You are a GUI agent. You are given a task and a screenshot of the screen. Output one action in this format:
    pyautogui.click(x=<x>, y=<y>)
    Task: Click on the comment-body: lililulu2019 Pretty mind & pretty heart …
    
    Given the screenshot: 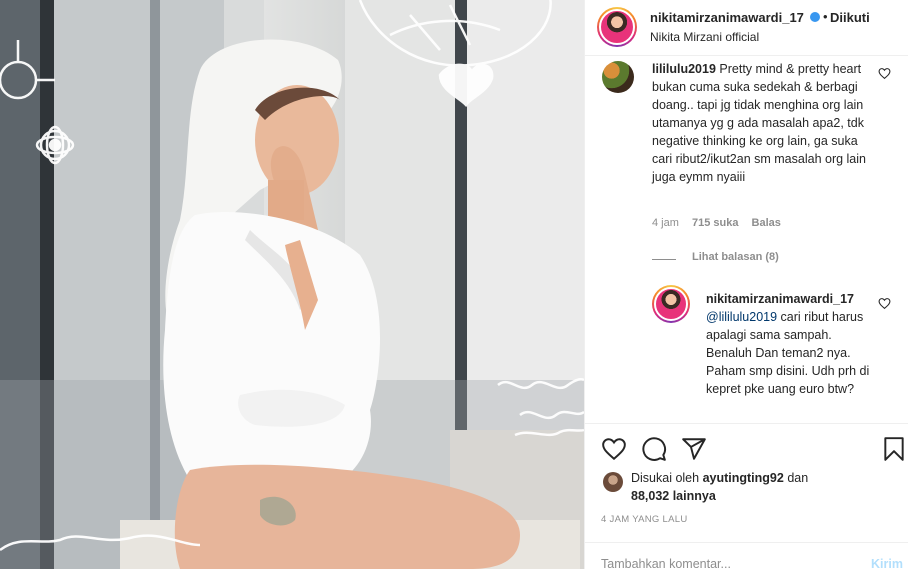 What is the action you would take?
    pyautogui.click(x=762, y=123)
    